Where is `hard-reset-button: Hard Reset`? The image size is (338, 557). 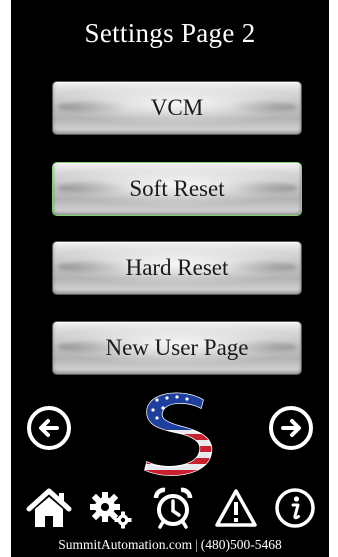
hard-reset-button: Hard Reset is located at coordinates (177, 268).